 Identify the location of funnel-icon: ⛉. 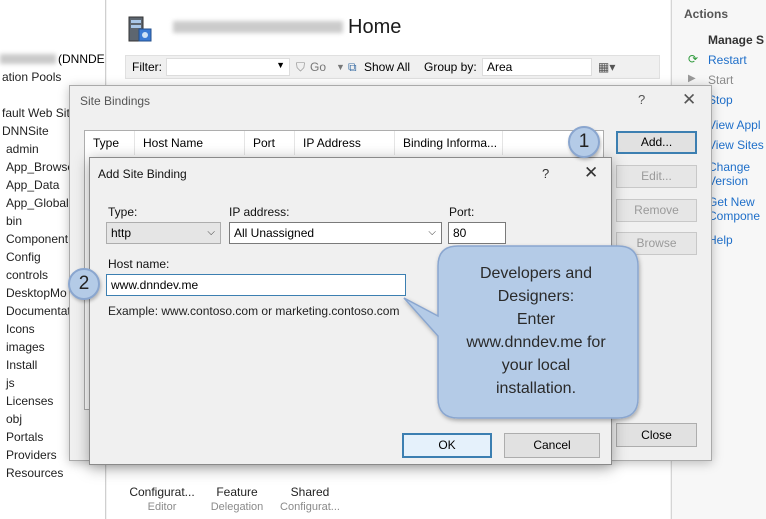
(301, 67).